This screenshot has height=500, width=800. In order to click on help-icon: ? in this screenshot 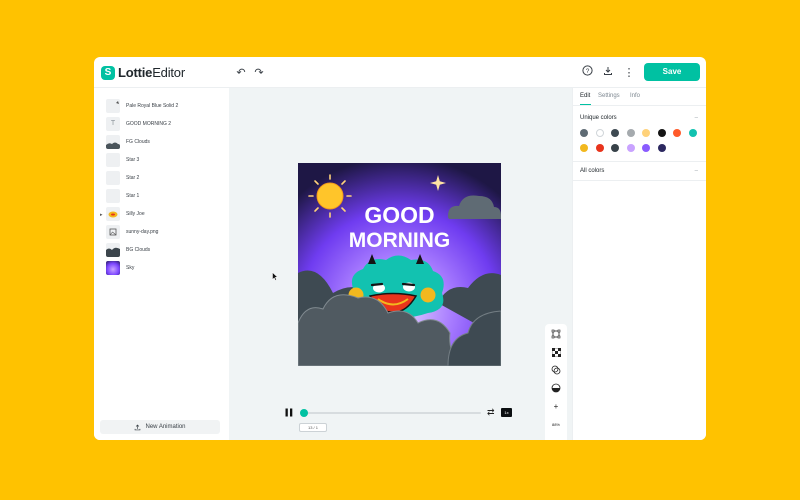, I will do `click(587, 73)`.